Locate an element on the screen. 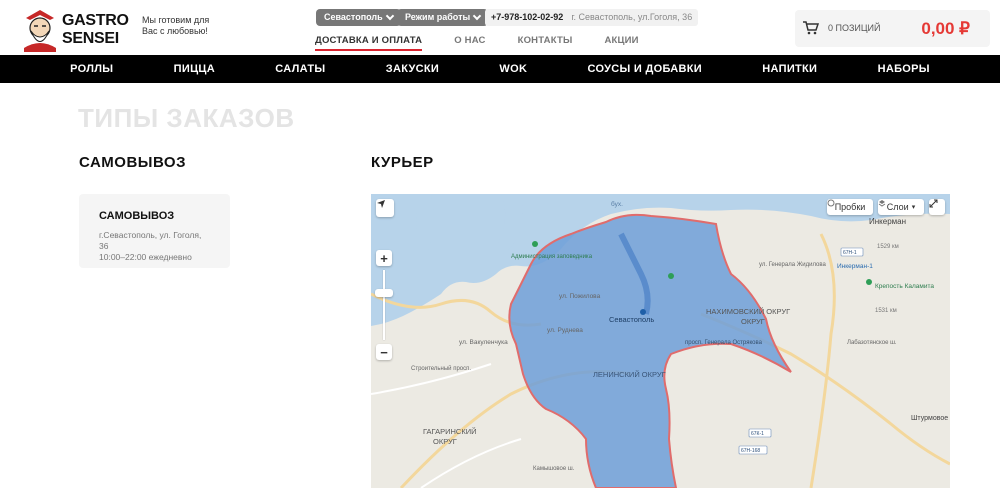  city-selector: Севастополь is located at coordinates (358, 17).